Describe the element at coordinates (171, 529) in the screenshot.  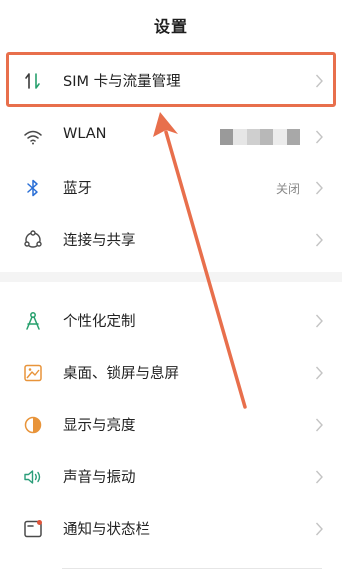
I see `settings-item-notification: 通知与状态栏` at that location.